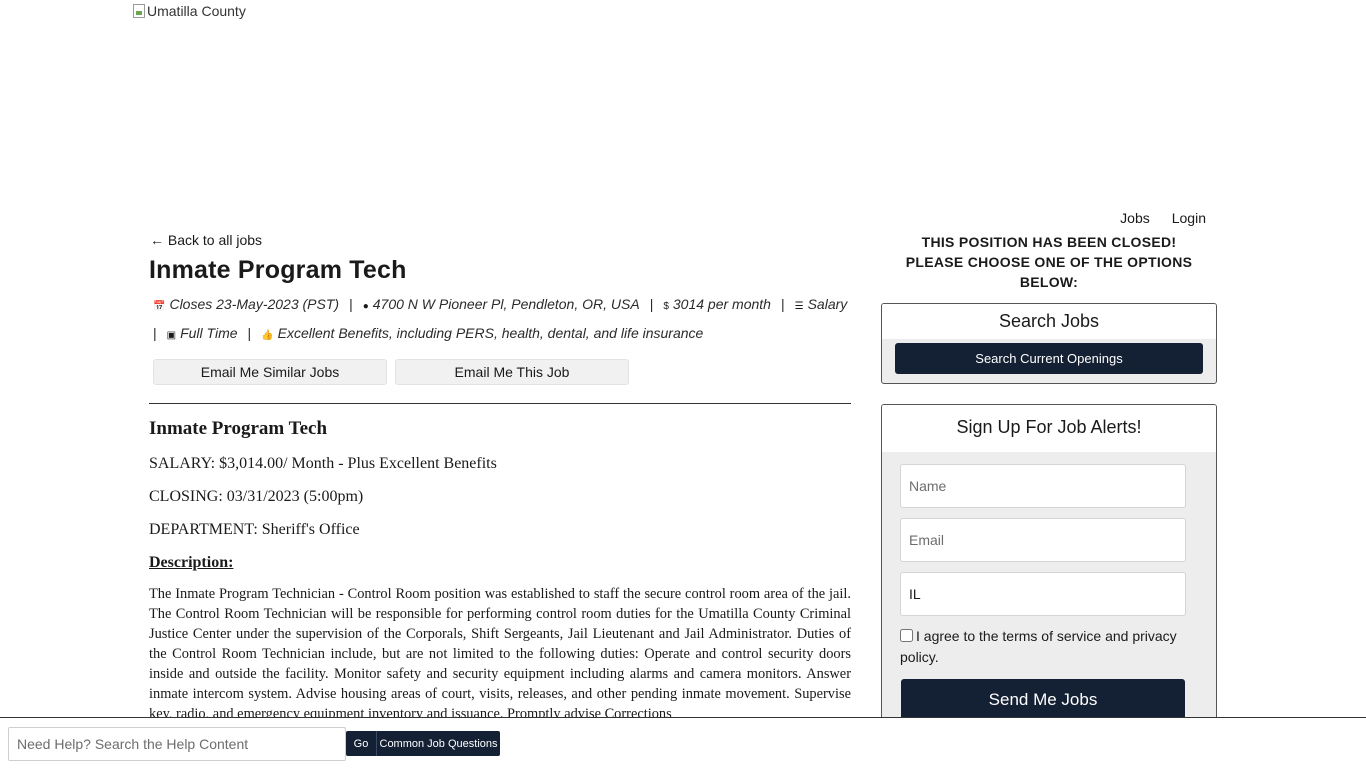 The height and width of the screenshot is (768, 1366). What do you see at coordinates (1135, 218) in the screenshot?
I see `nav-jobs-link: Jobs` at bounding box center [1135, 218].